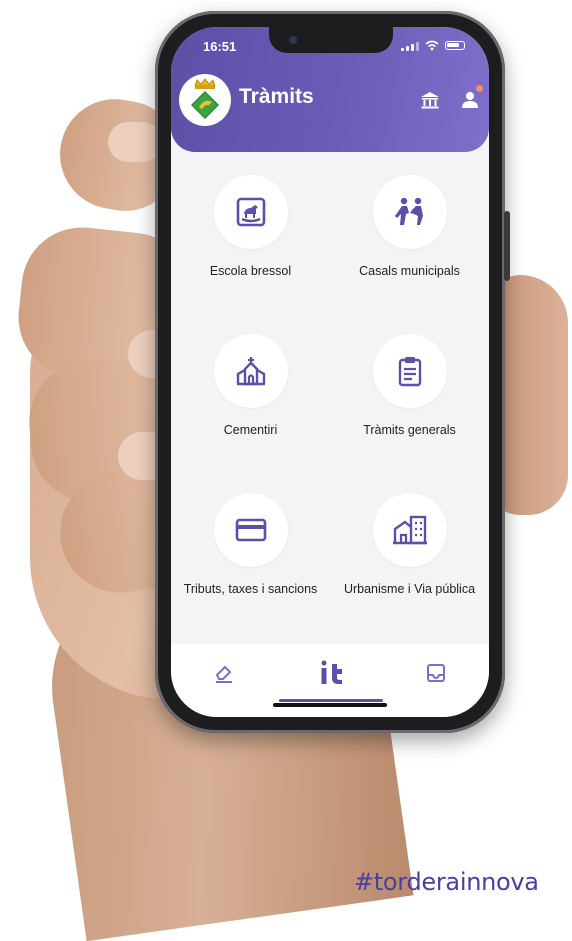  What do you see at coordinates (446, 882) in the screenshot?
I see `campaign-hashtag: #torderainnova` at bounding box center [446, 882].